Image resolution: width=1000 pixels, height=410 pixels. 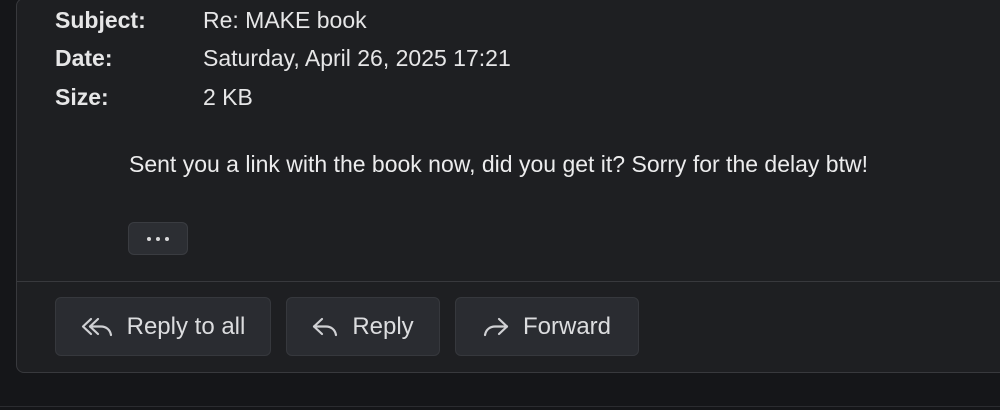 I want to click on reply-label: Reply, so click(x=383, y=326).